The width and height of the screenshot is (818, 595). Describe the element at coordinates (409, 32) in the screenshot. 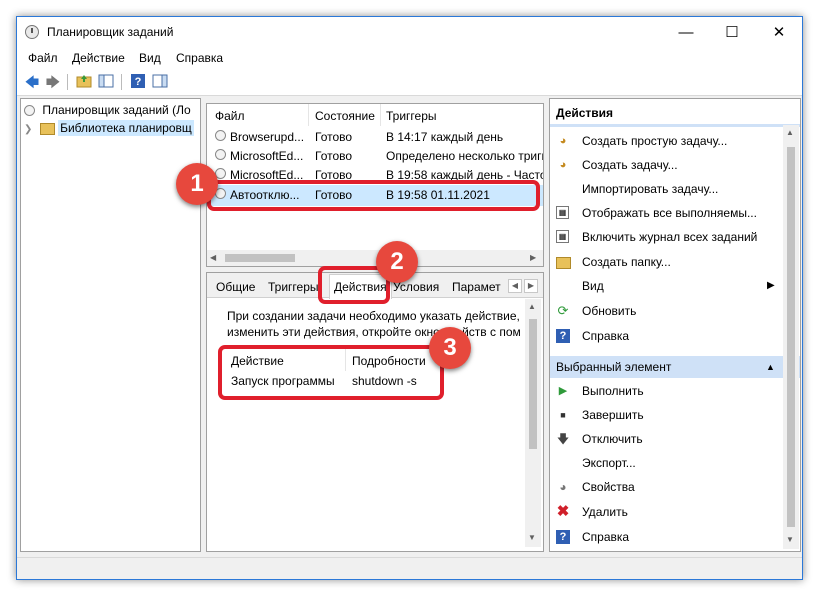

I see `title-bar: Планировщик заданий — ☐ ✕` at that location.